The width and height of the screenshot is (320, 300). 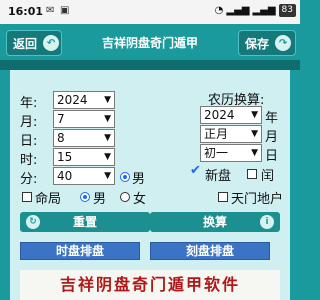 I want to click on convert-button: 换算 i, so click(x=215, y=222).